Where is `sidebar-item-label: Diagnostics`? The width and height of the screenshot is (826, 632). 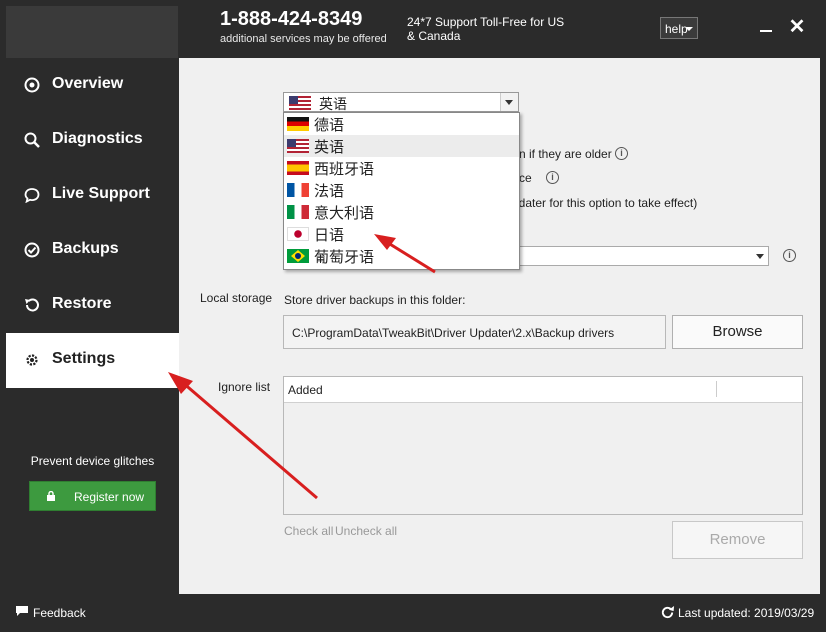 sidebar-item-label: Diagnostics is located at coordinates (97, 138).